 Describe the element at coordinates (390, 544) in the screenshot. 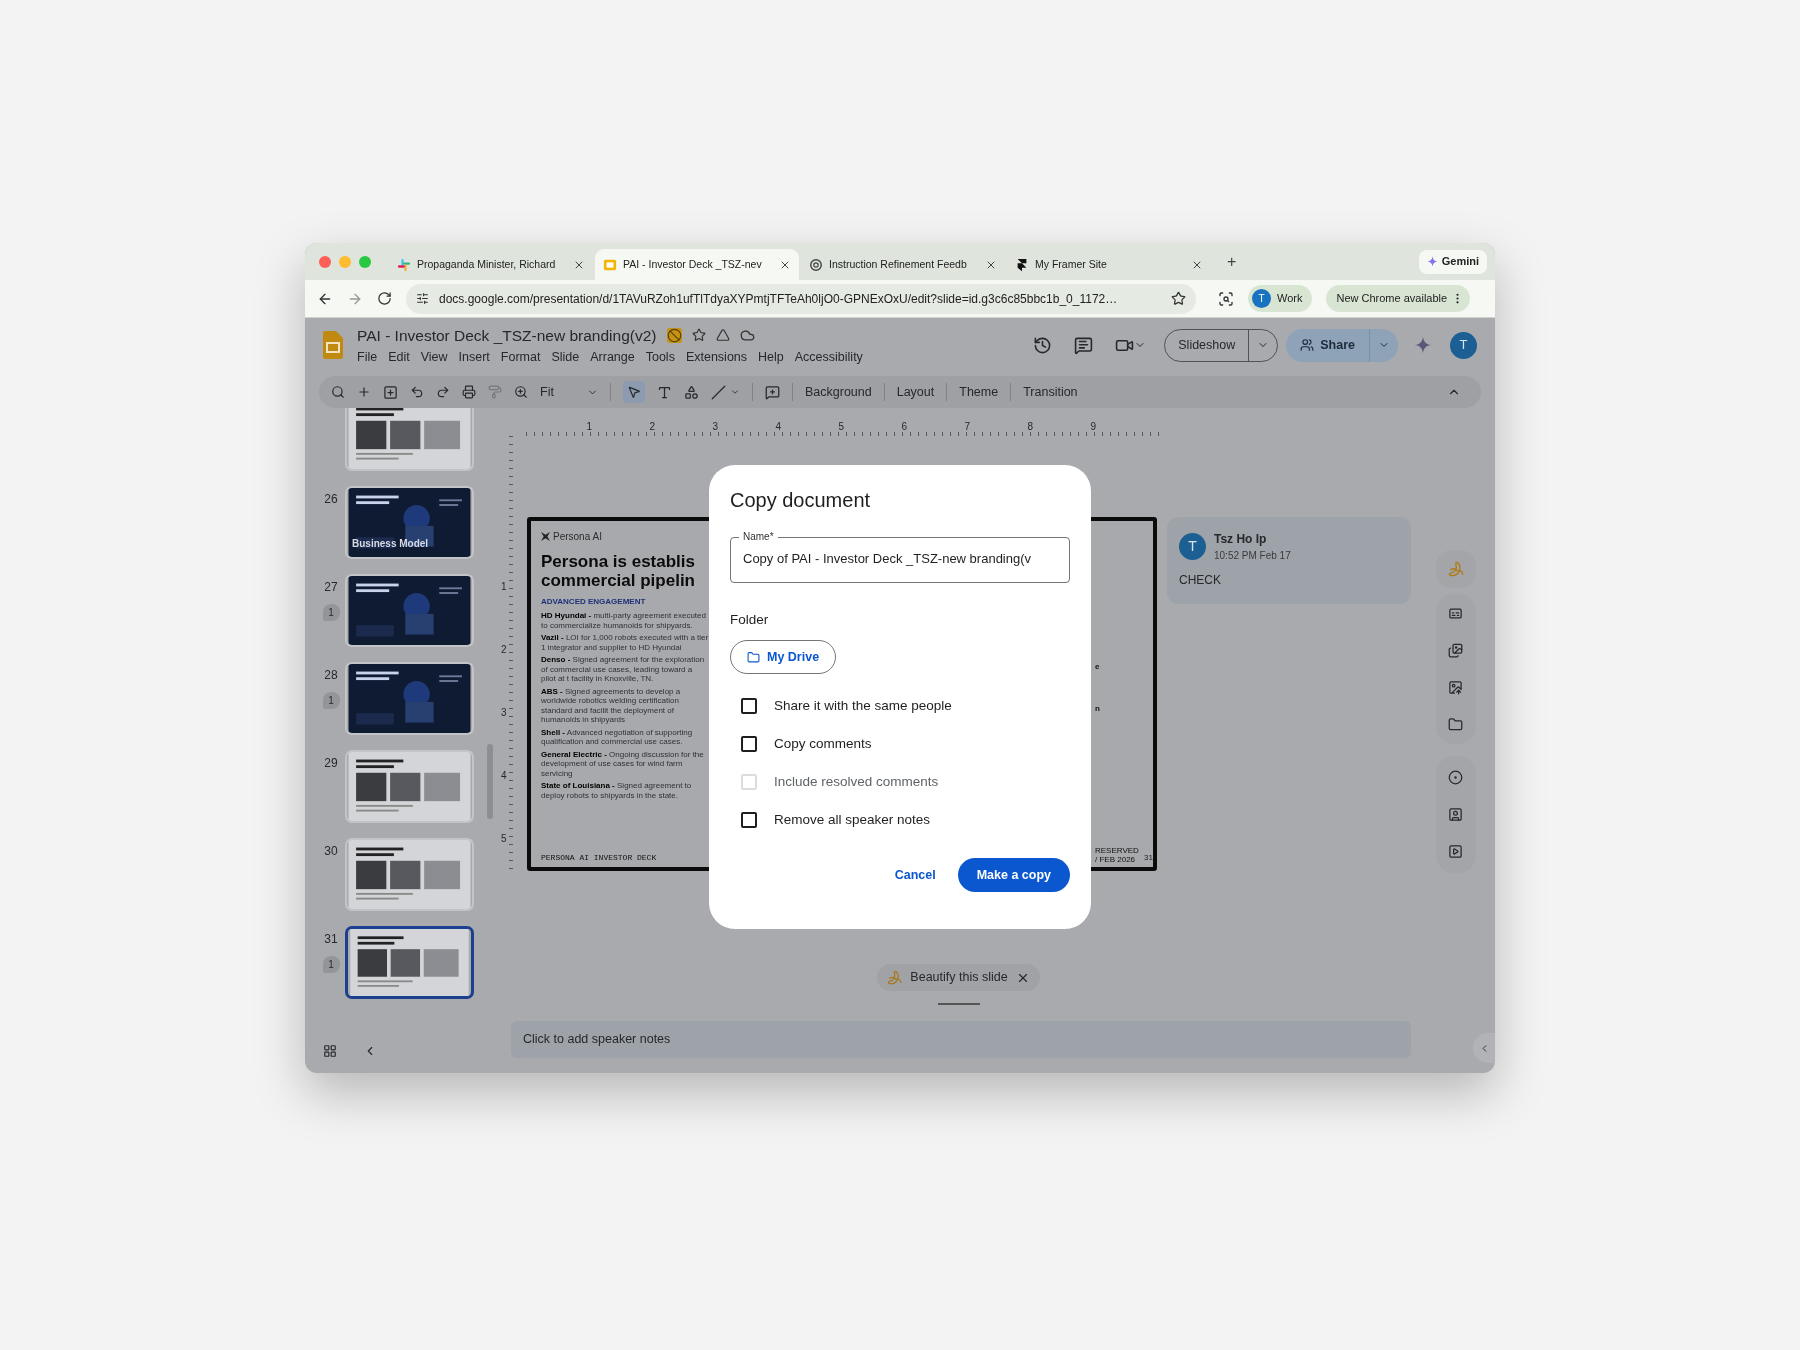

I see `thumbnail-caption: Business Model` at that location.